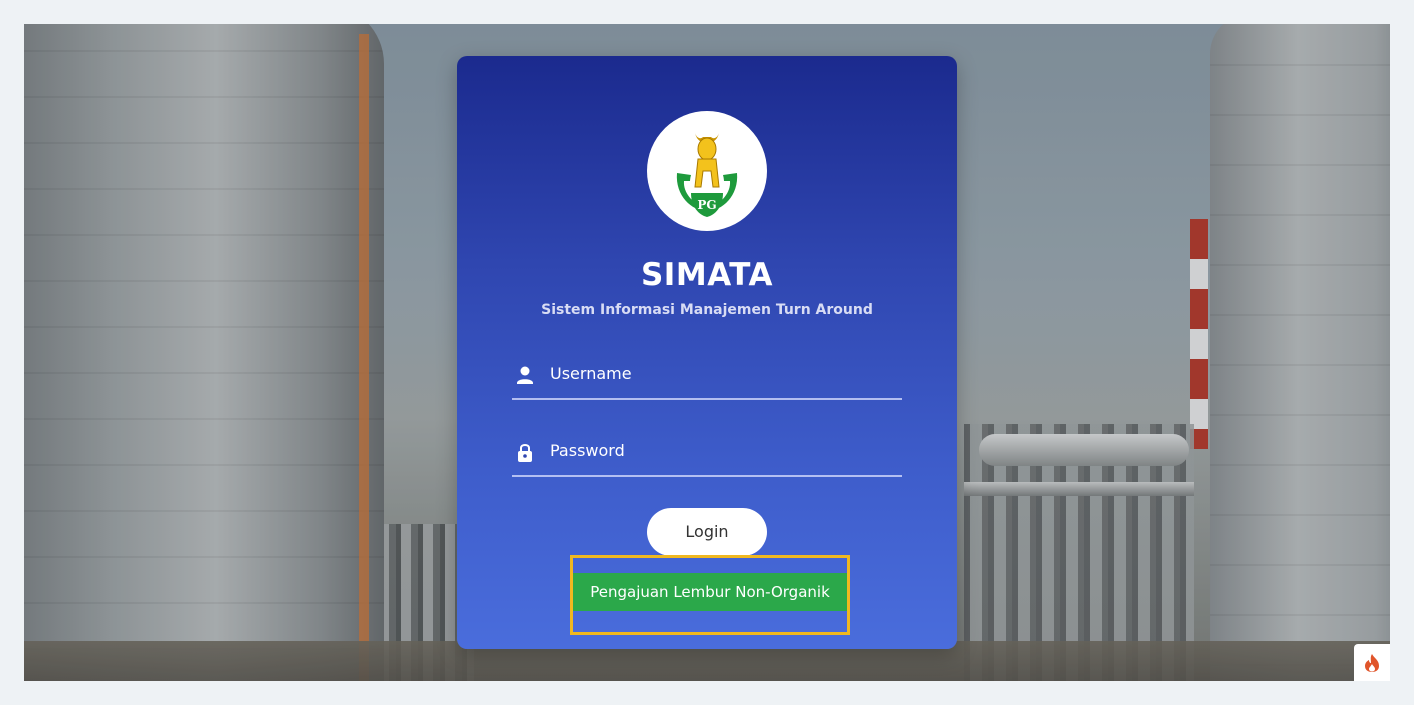 The image size is (1414, 705). Describe the element at coordinates (707, 532) in the screenshot. I see `login-button: Login` at that location.